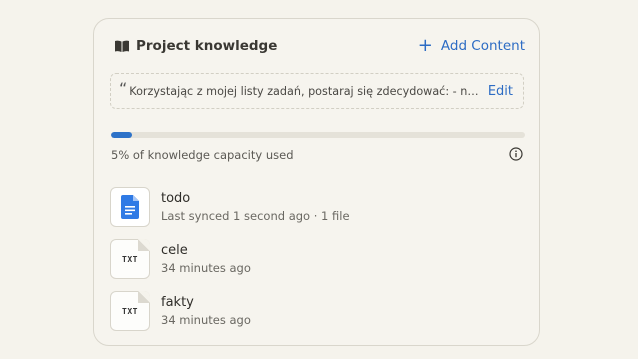  What do you see at coordinates (122, 46) in the screenshot?
I see `book-icon` at bounding box center [122, 46].